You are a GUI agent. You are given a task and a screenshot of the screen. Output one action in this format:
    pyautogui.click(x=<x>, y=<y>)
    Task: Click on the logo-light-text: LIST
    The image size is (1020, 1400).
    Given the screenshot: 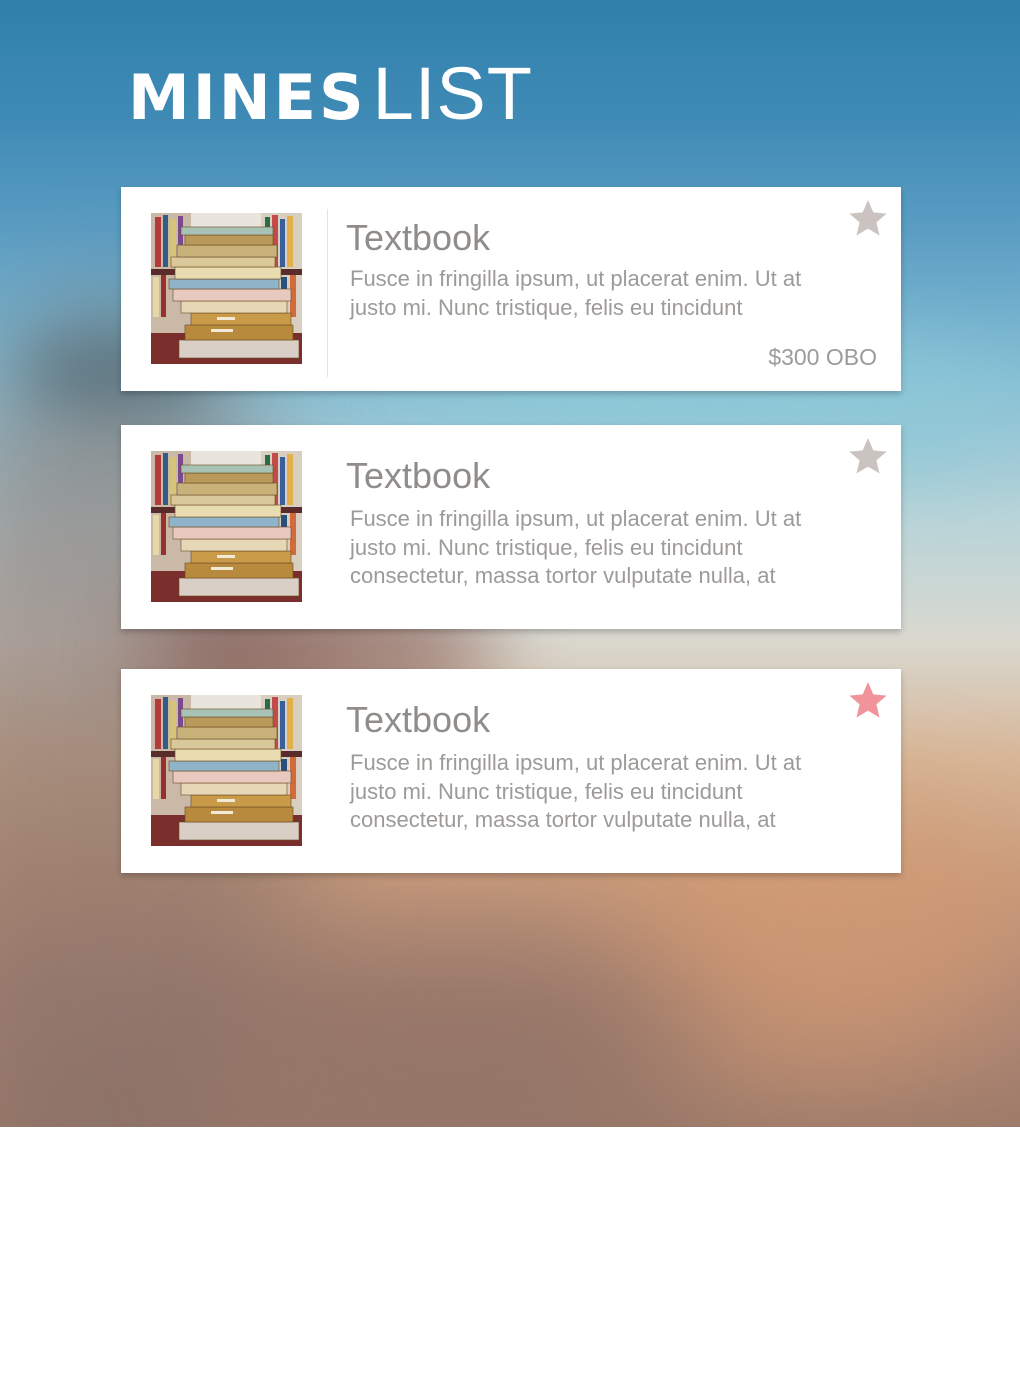 What is the action you would take?
    pyautogui.click(x=452, y=93)
    